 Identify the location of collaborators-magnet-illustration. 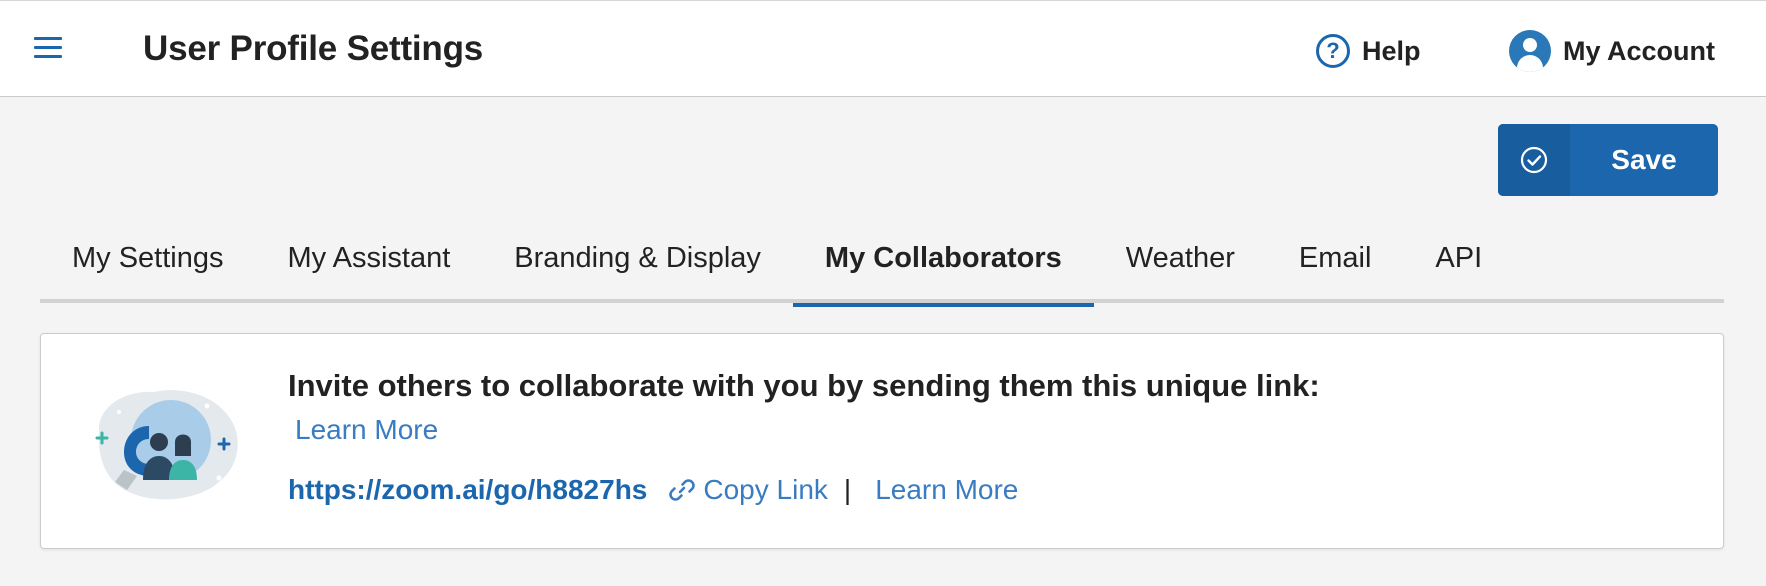
(164, 443).